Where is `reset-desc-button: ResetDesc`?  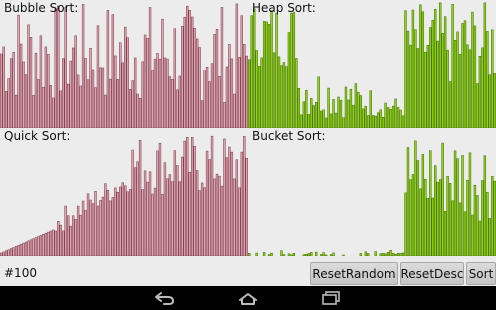 reset-desc-button: ResetDesc is located at coordinates (432, 273).